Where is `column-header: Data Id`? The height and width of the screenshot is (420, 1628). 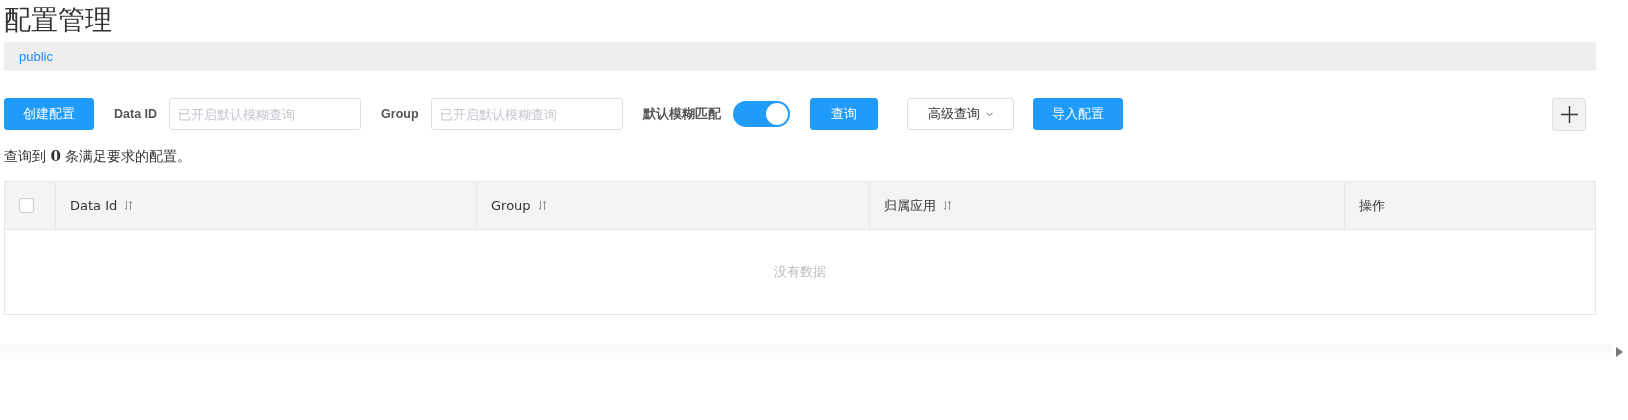
column-header: Data Id is located at coordinates (94, 205).